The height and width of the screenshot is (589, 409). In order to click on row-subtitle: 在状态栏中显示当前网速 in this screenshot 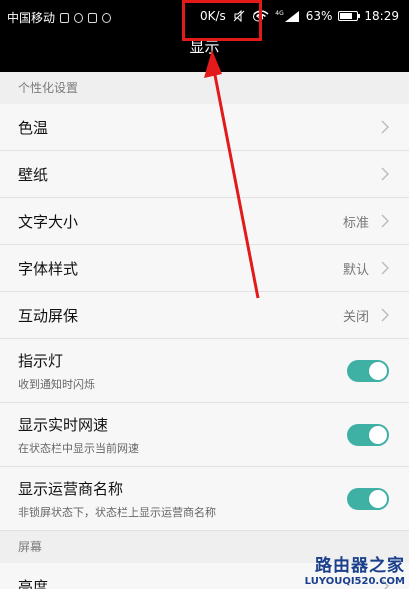, I will do `click(78, 448)`.